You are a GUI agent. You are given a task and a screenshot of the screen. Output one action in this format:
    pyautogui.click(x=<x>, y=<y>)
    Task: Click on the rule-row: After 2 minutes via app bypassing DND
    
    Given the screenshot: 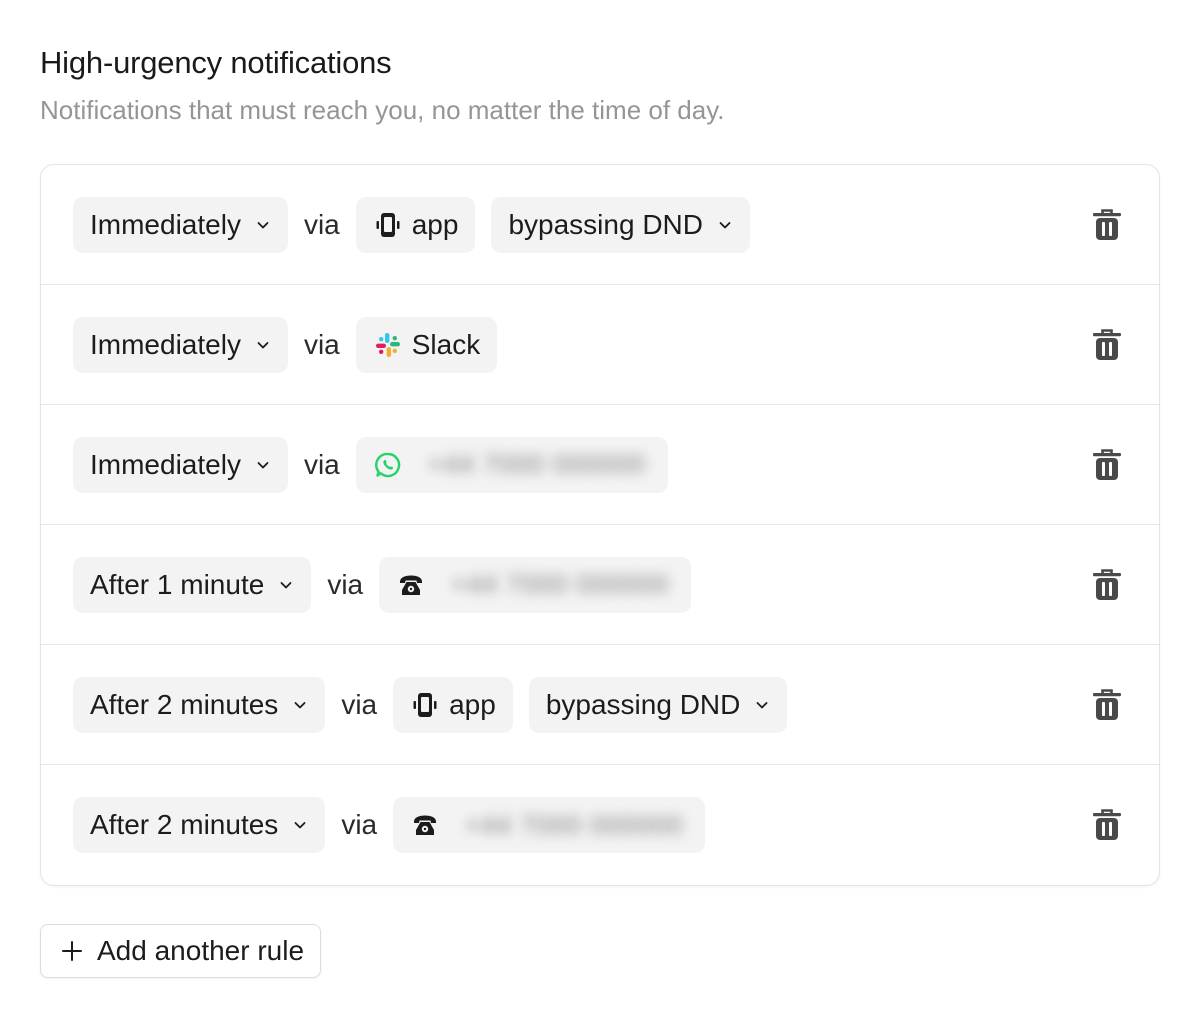 What is the action you would take?
    pyautogui.click(x=600, y=705)
    